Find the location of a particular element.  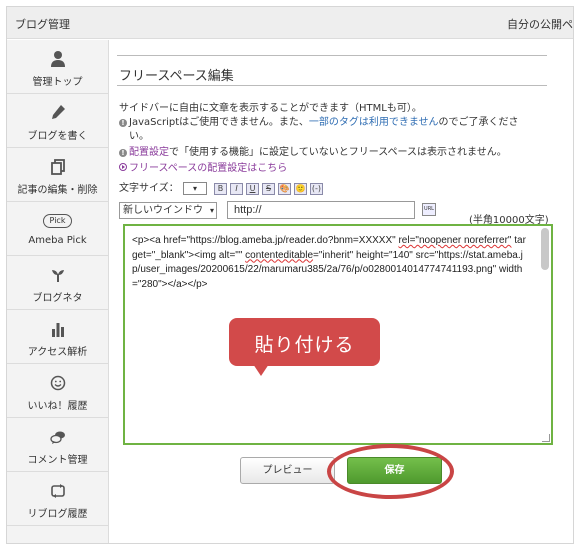

save-highlight-ring is located at coordinates (390, 471).